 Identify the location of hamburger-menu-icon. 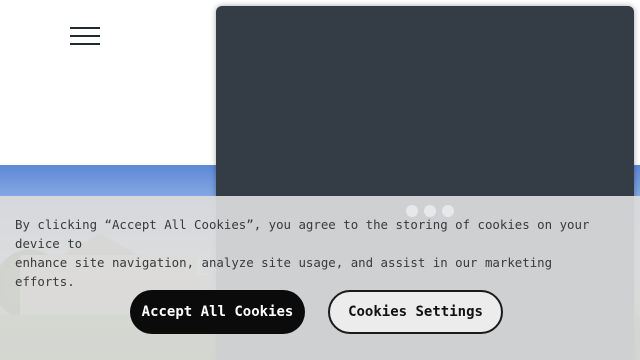
(85, 36).